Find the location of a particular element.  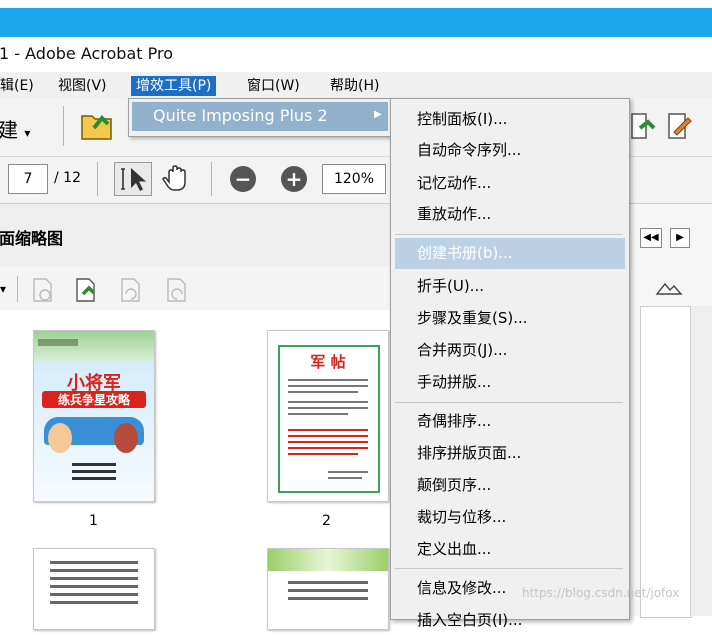

mountain-icon is located at coordinates (669, 290).